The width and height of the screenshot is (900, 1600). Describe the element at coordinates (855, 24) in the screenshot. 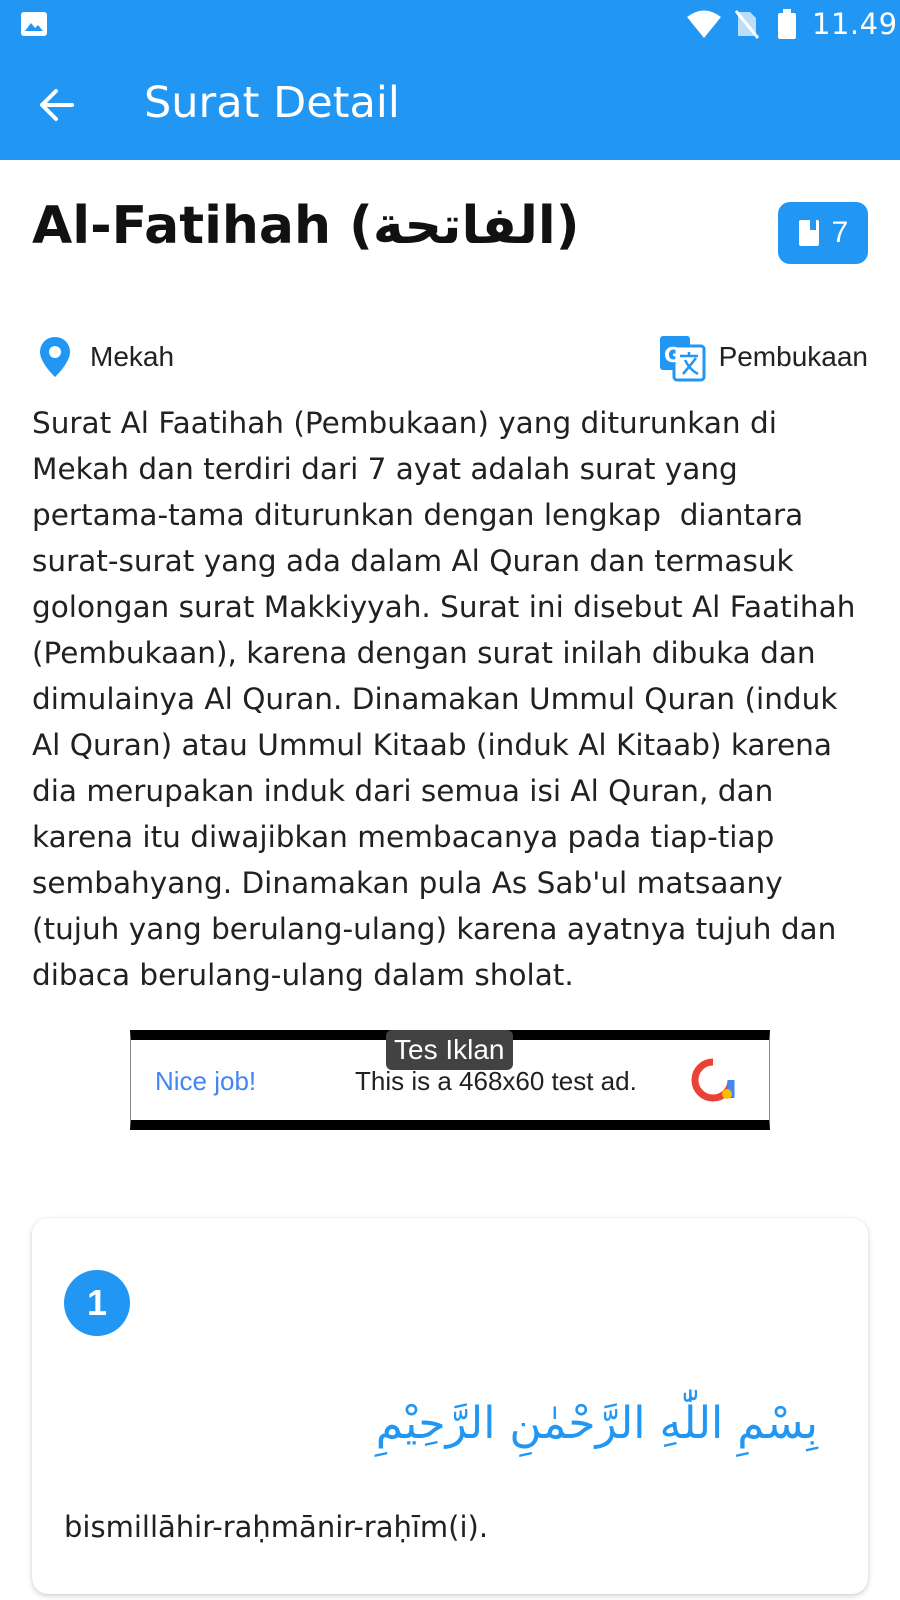

I see `status-time: 11.49` at that location.